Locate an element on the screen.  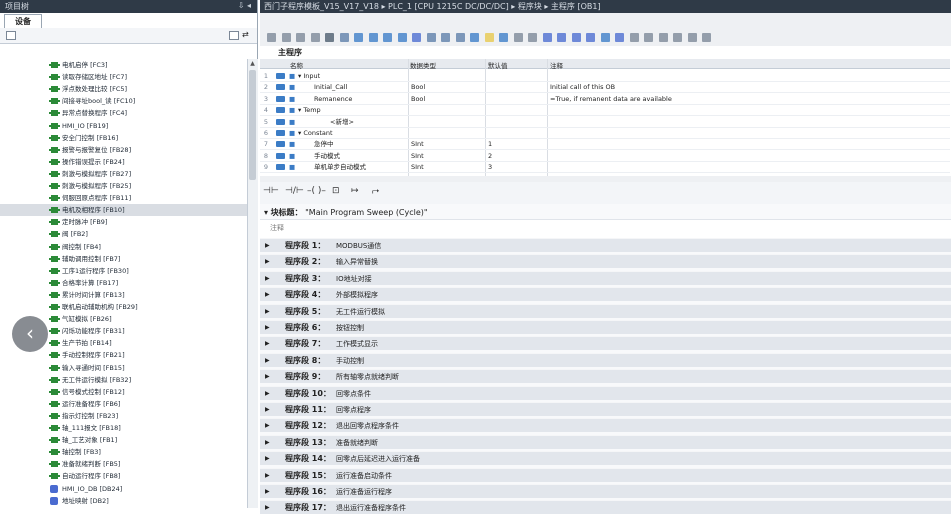
interface-row: 7 ■ 急停中 SInt 1 is located at coordinates (605, 144).